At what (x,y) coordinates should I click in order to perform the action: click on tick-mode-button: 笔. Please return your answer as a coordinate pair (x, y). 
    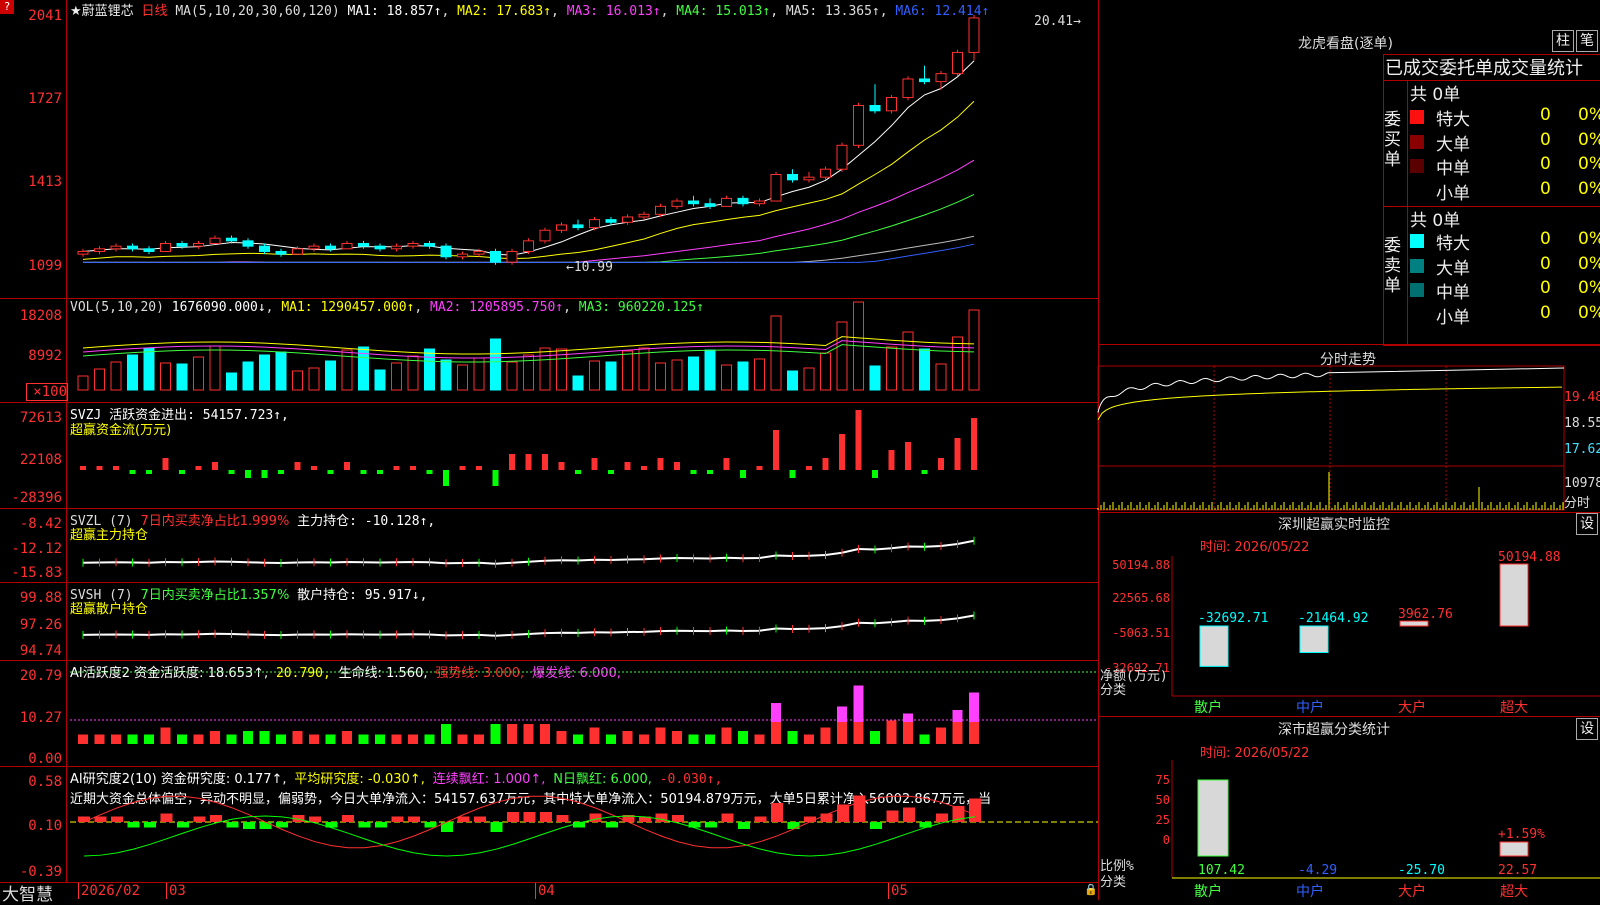
    Looking at the image, I should click on (1587, 41).